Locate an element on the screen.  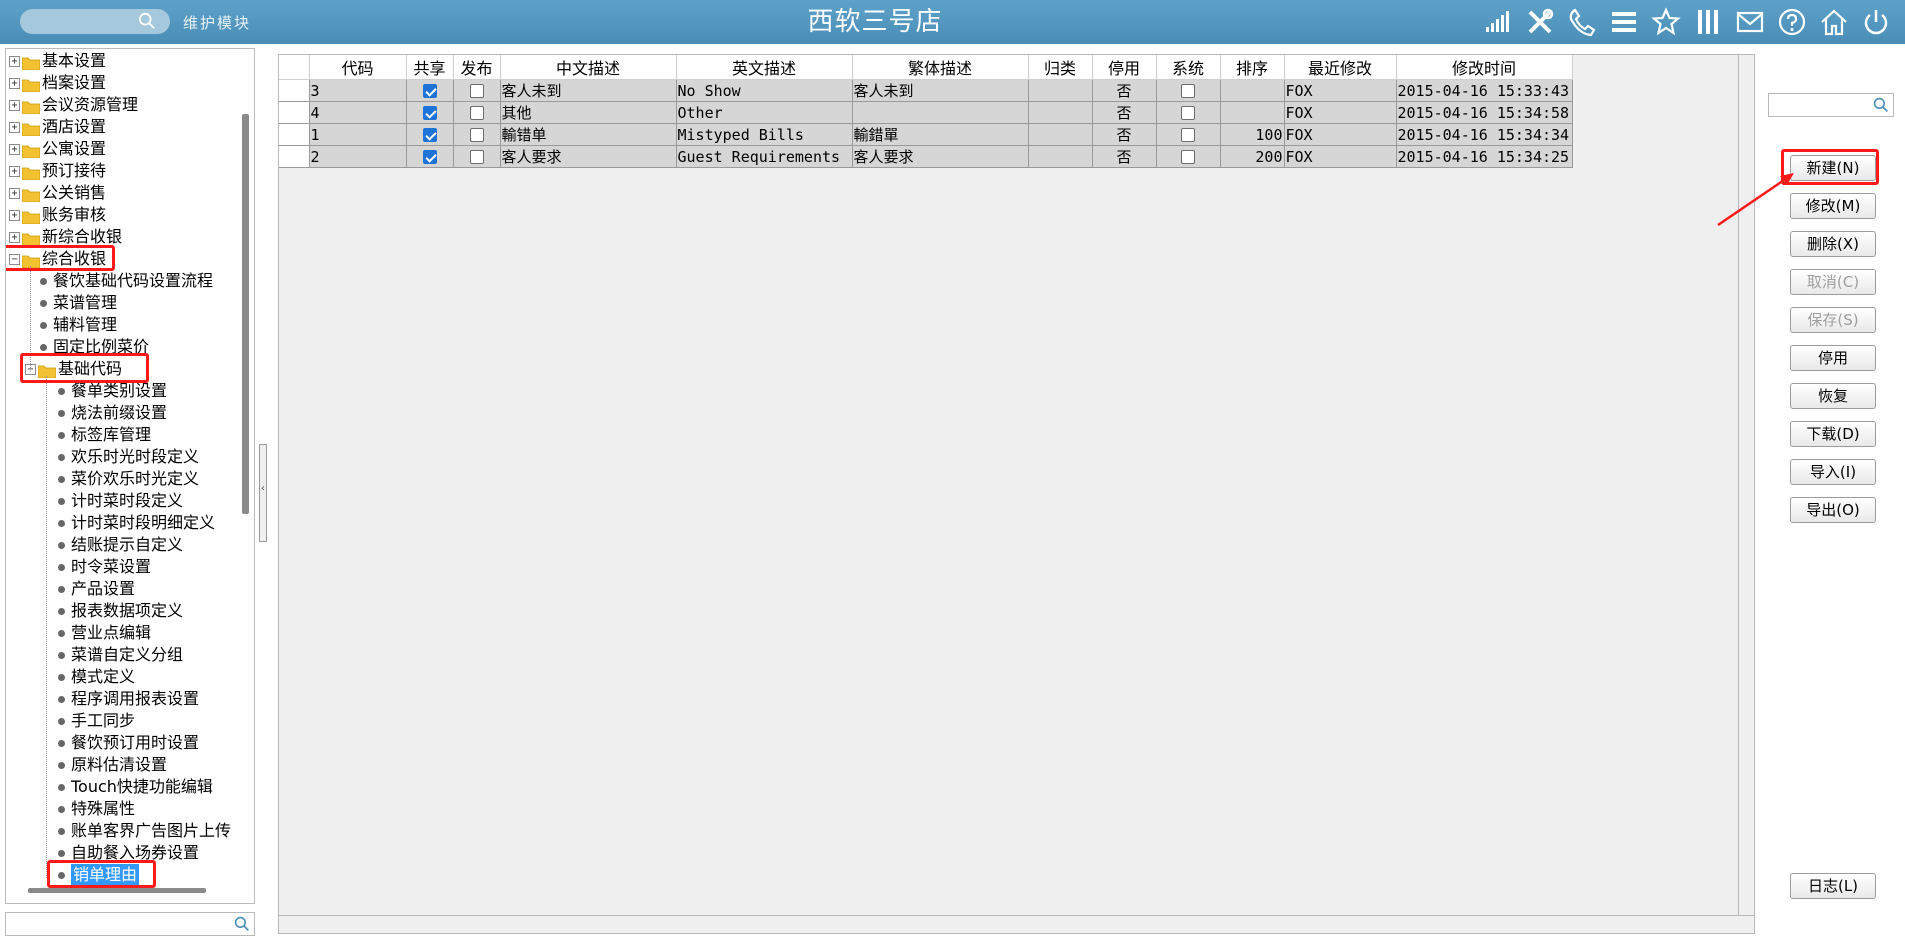
tree-item: 餐饮预订用时设置 is located at coordinates (124, 743).